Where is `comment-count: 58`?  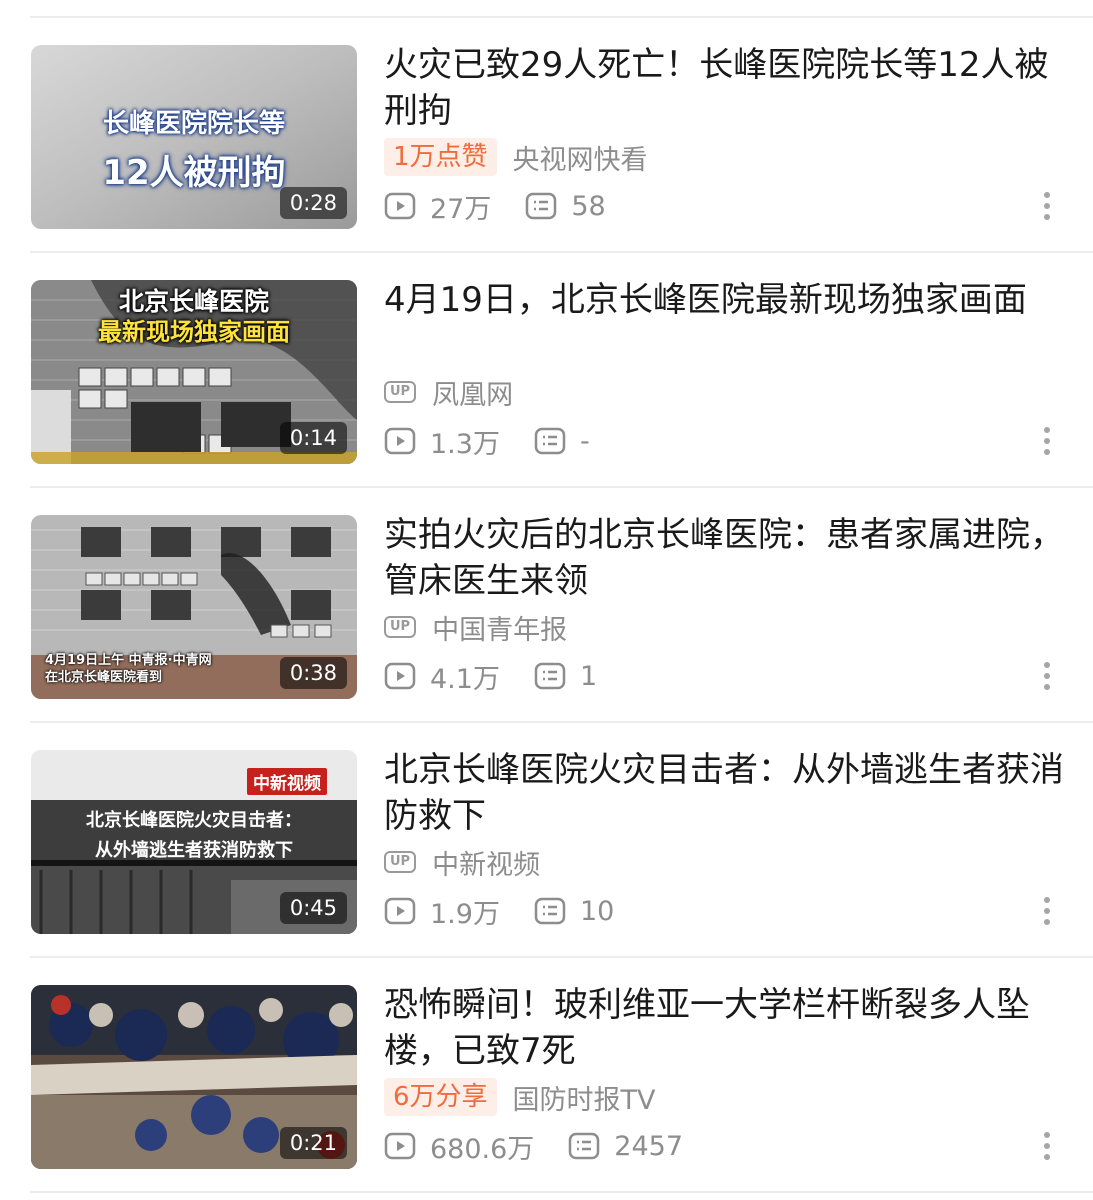
comment-count: 58 is located at coordinates (565, 206).